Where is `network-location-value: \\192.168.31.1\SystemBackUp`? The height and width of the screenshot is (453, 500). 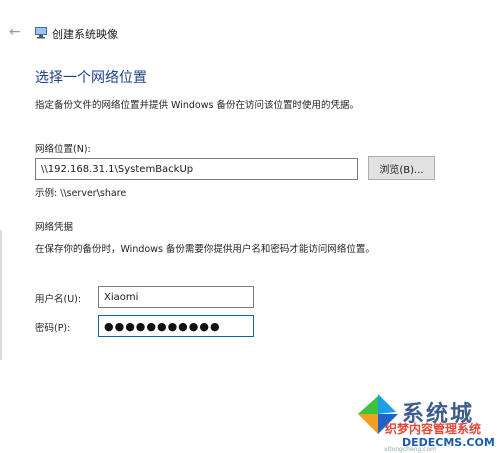 network-location-value: \\192.168.31.1\SystemBackUp is located at coordinates (117, 169).